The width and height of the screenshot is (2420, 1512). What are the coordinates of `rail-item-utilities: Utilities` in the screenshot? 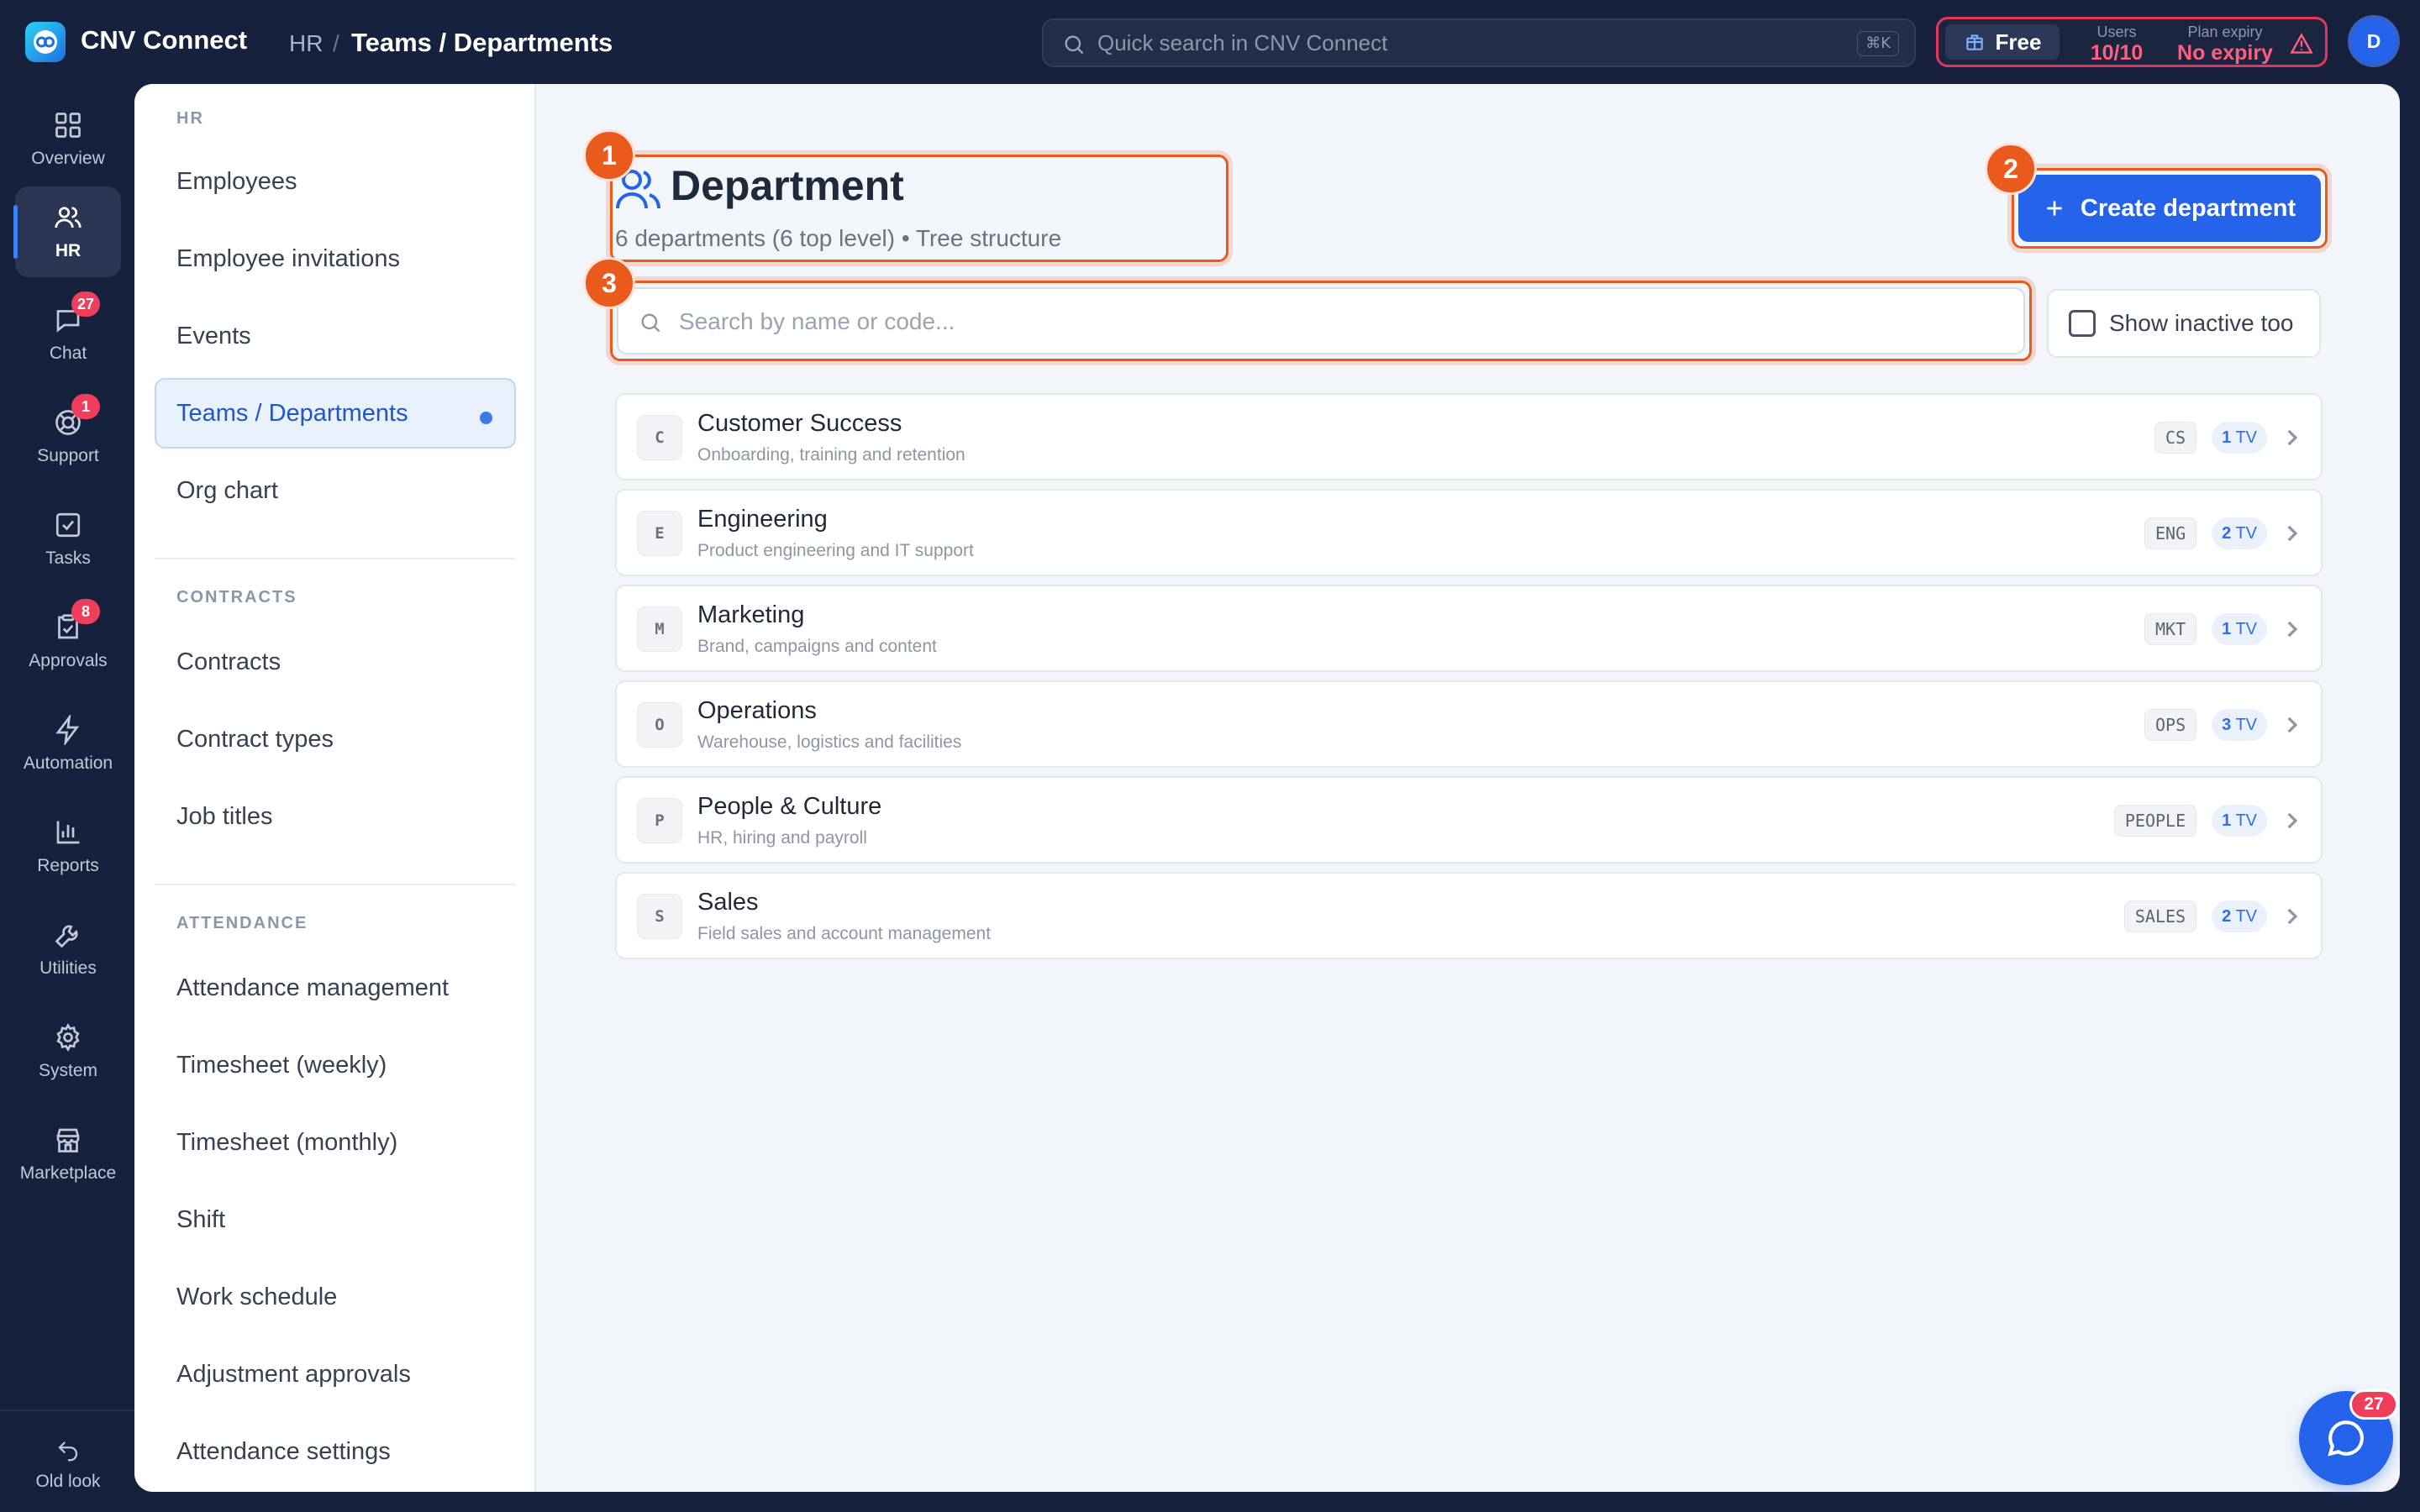 It's located at (68, 949).